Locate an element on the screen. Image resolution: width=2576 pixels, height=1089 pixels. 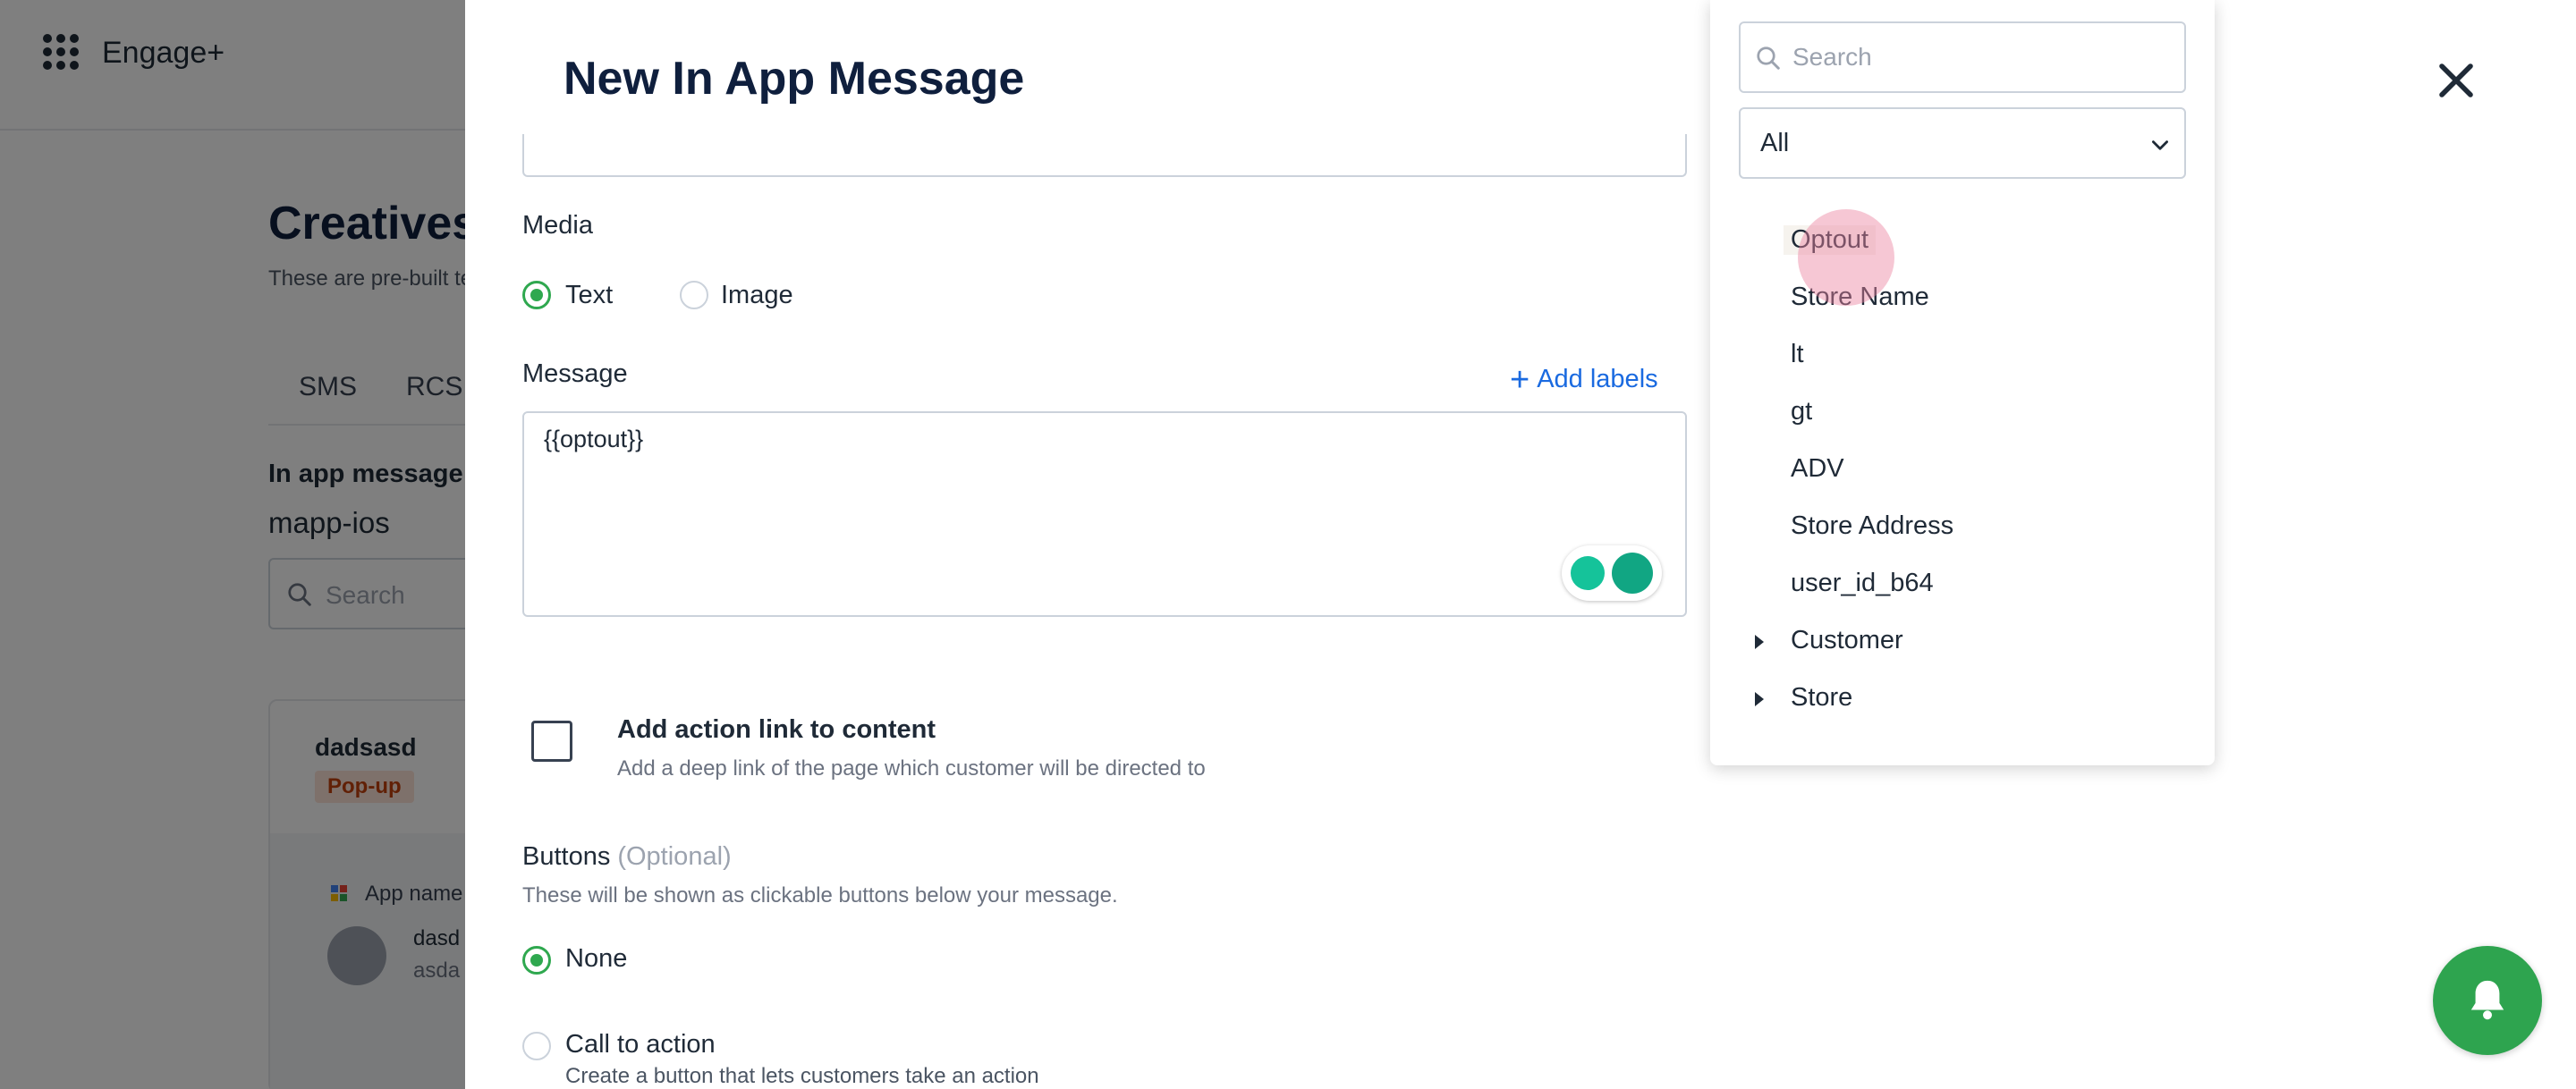
plus-icon: + is located at coordinates (1520, 380).